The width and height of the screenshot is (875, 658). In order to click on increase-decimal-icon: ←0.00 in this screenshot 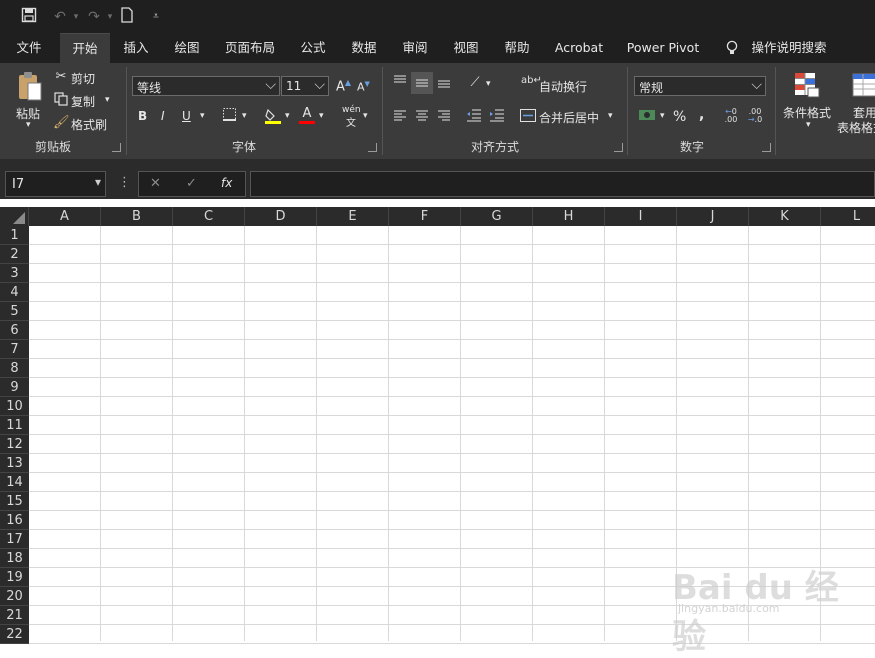, I will do `click(731, 116)`.